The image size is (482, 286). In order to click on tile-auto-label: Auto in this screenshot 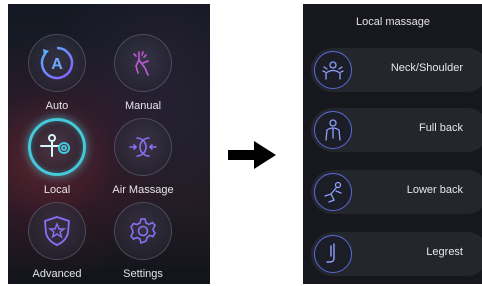, I will do `click(57, 106)`.